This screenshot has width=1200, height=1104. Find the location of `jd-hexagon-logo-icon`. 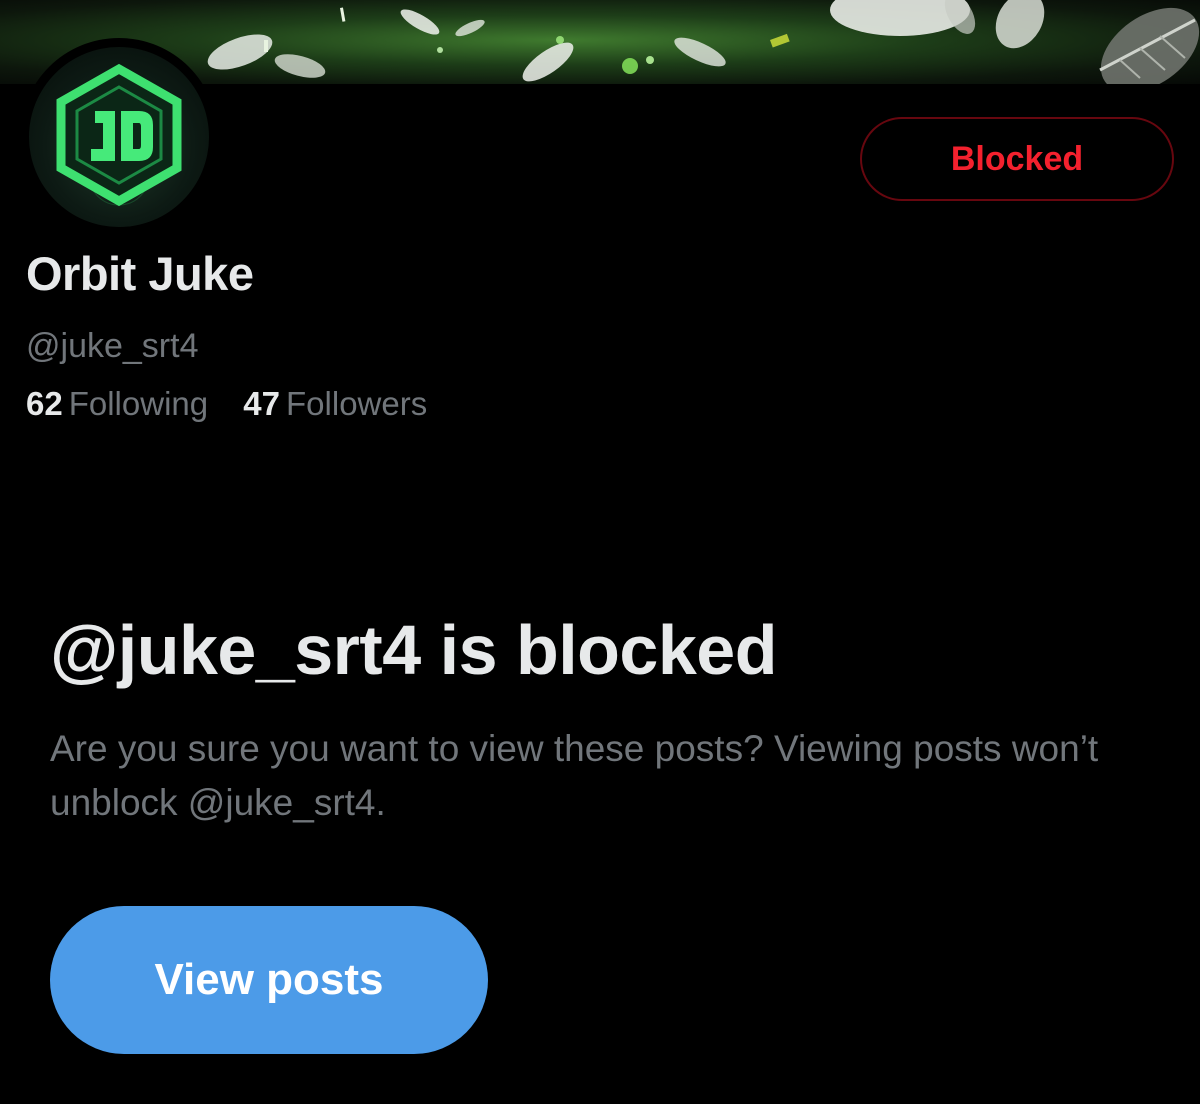

jd-hexagon-logo-icon is located at coordinates (119, 135).